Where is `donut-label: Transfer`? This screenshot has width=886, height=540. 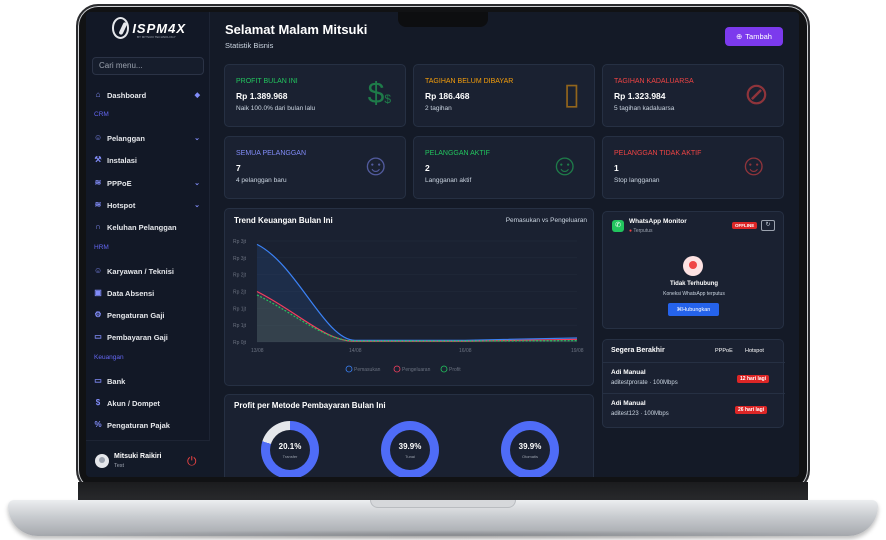
donut-label: Transfer is located at coordinates (290, 456).